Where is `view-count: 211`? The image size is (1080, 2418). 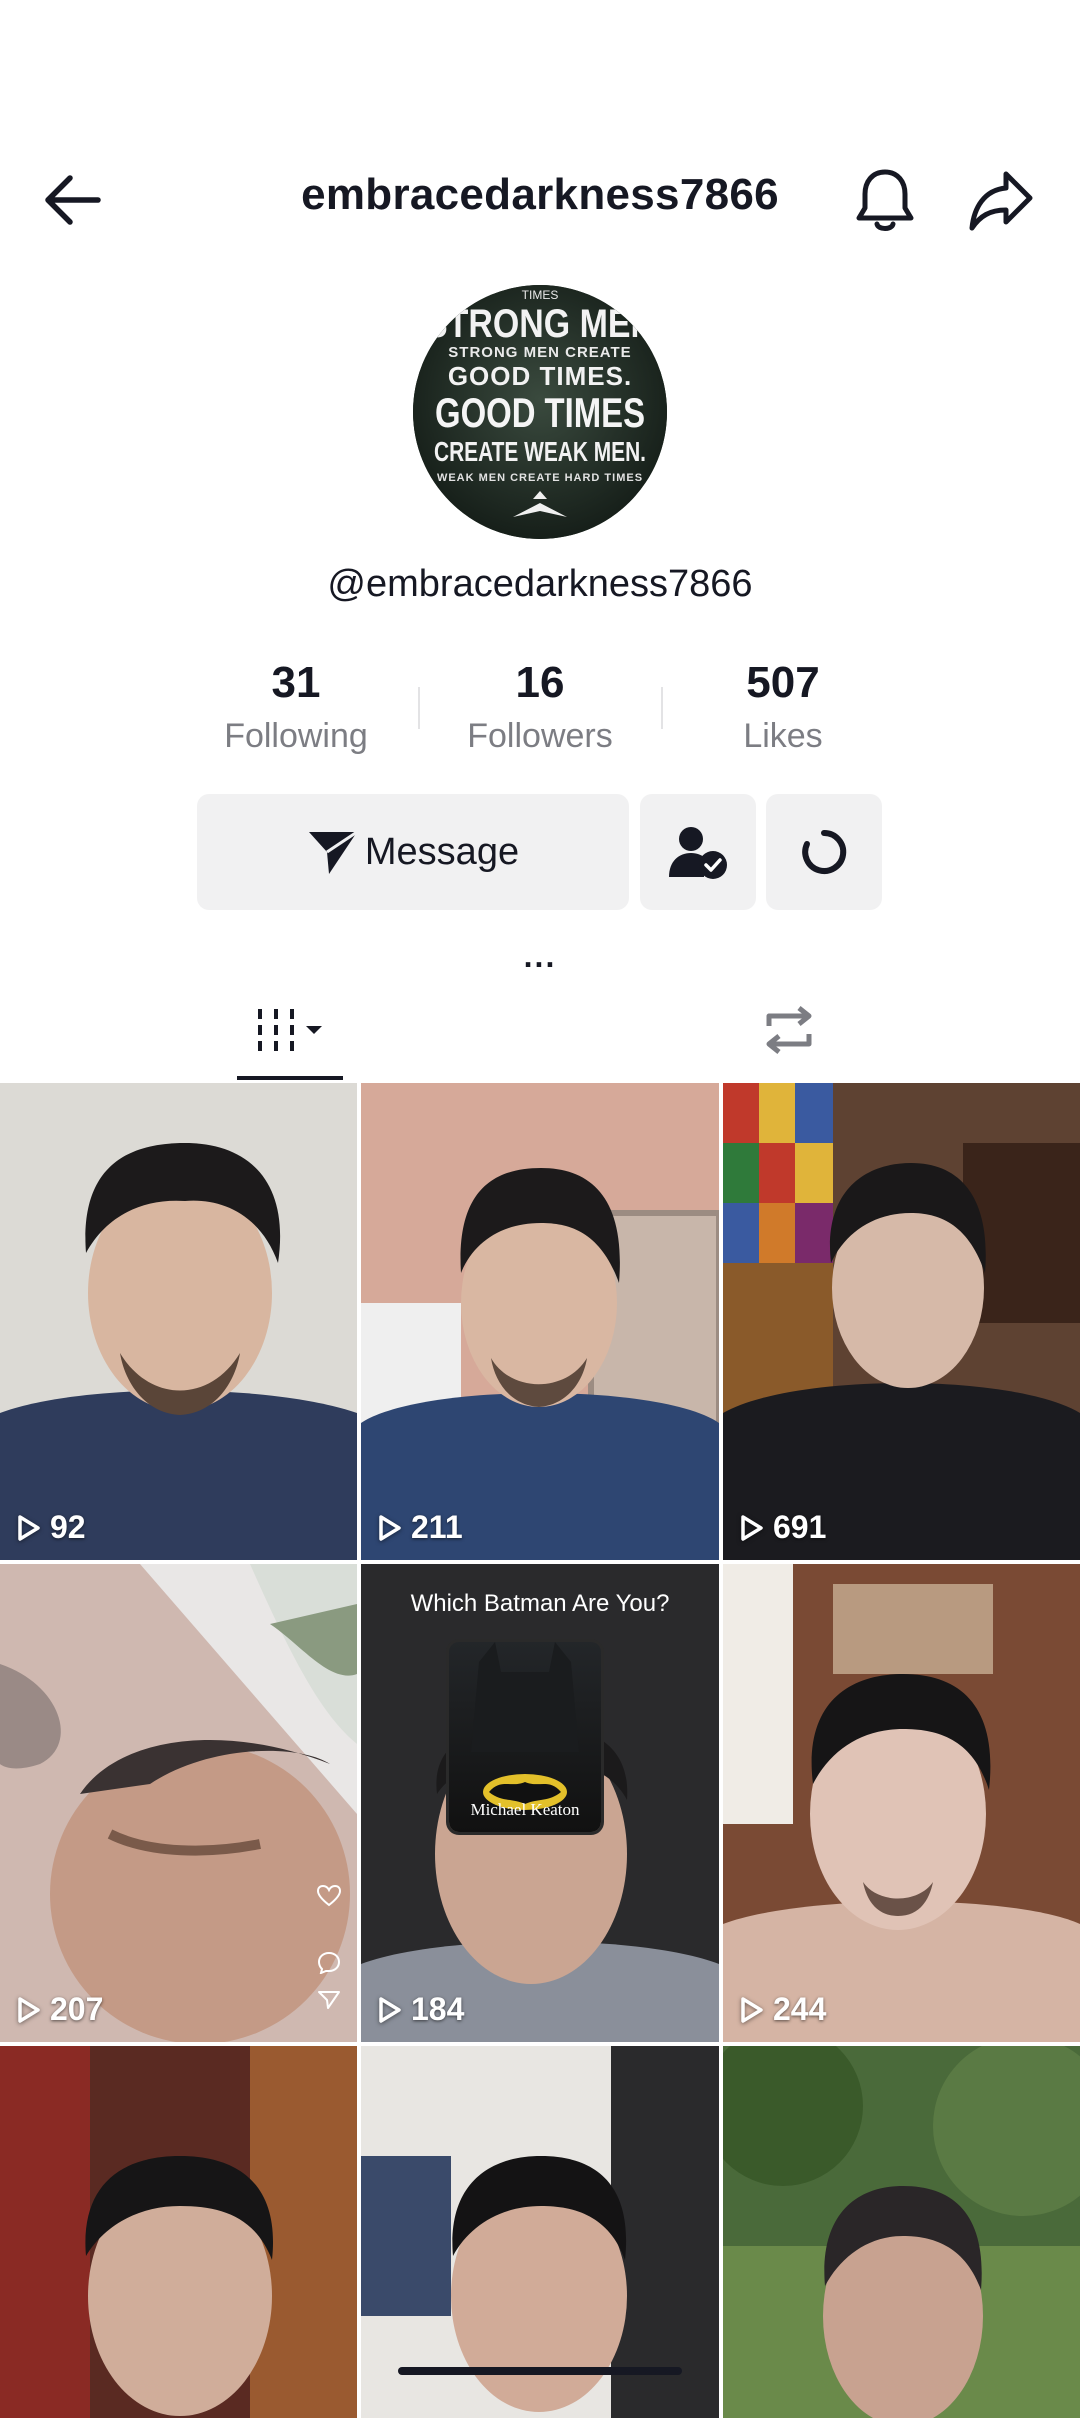 view-count: 211 is located at coordinates (420, 1527).